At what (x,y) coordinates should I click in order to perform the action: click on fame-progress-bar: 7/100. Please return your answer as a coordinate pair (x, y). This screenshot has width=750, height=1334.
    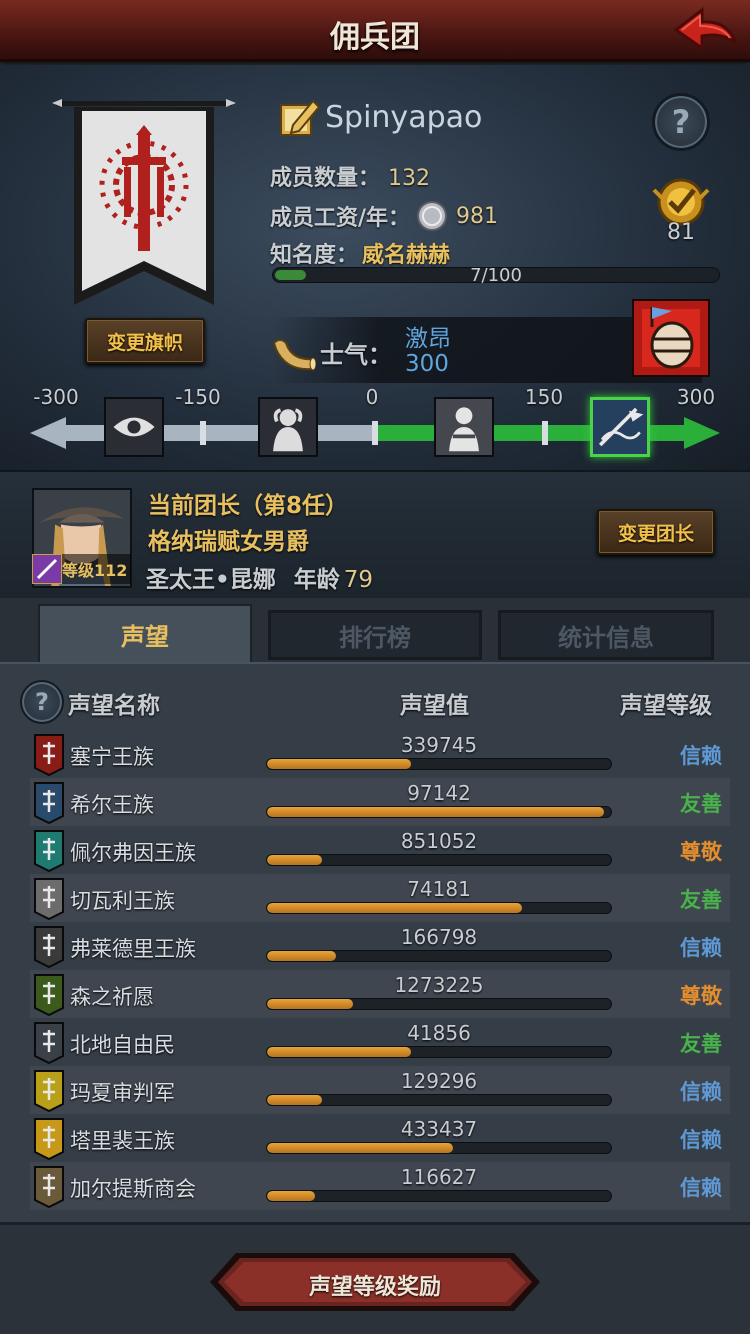
    Looking at the image, I should click on (496, 275).